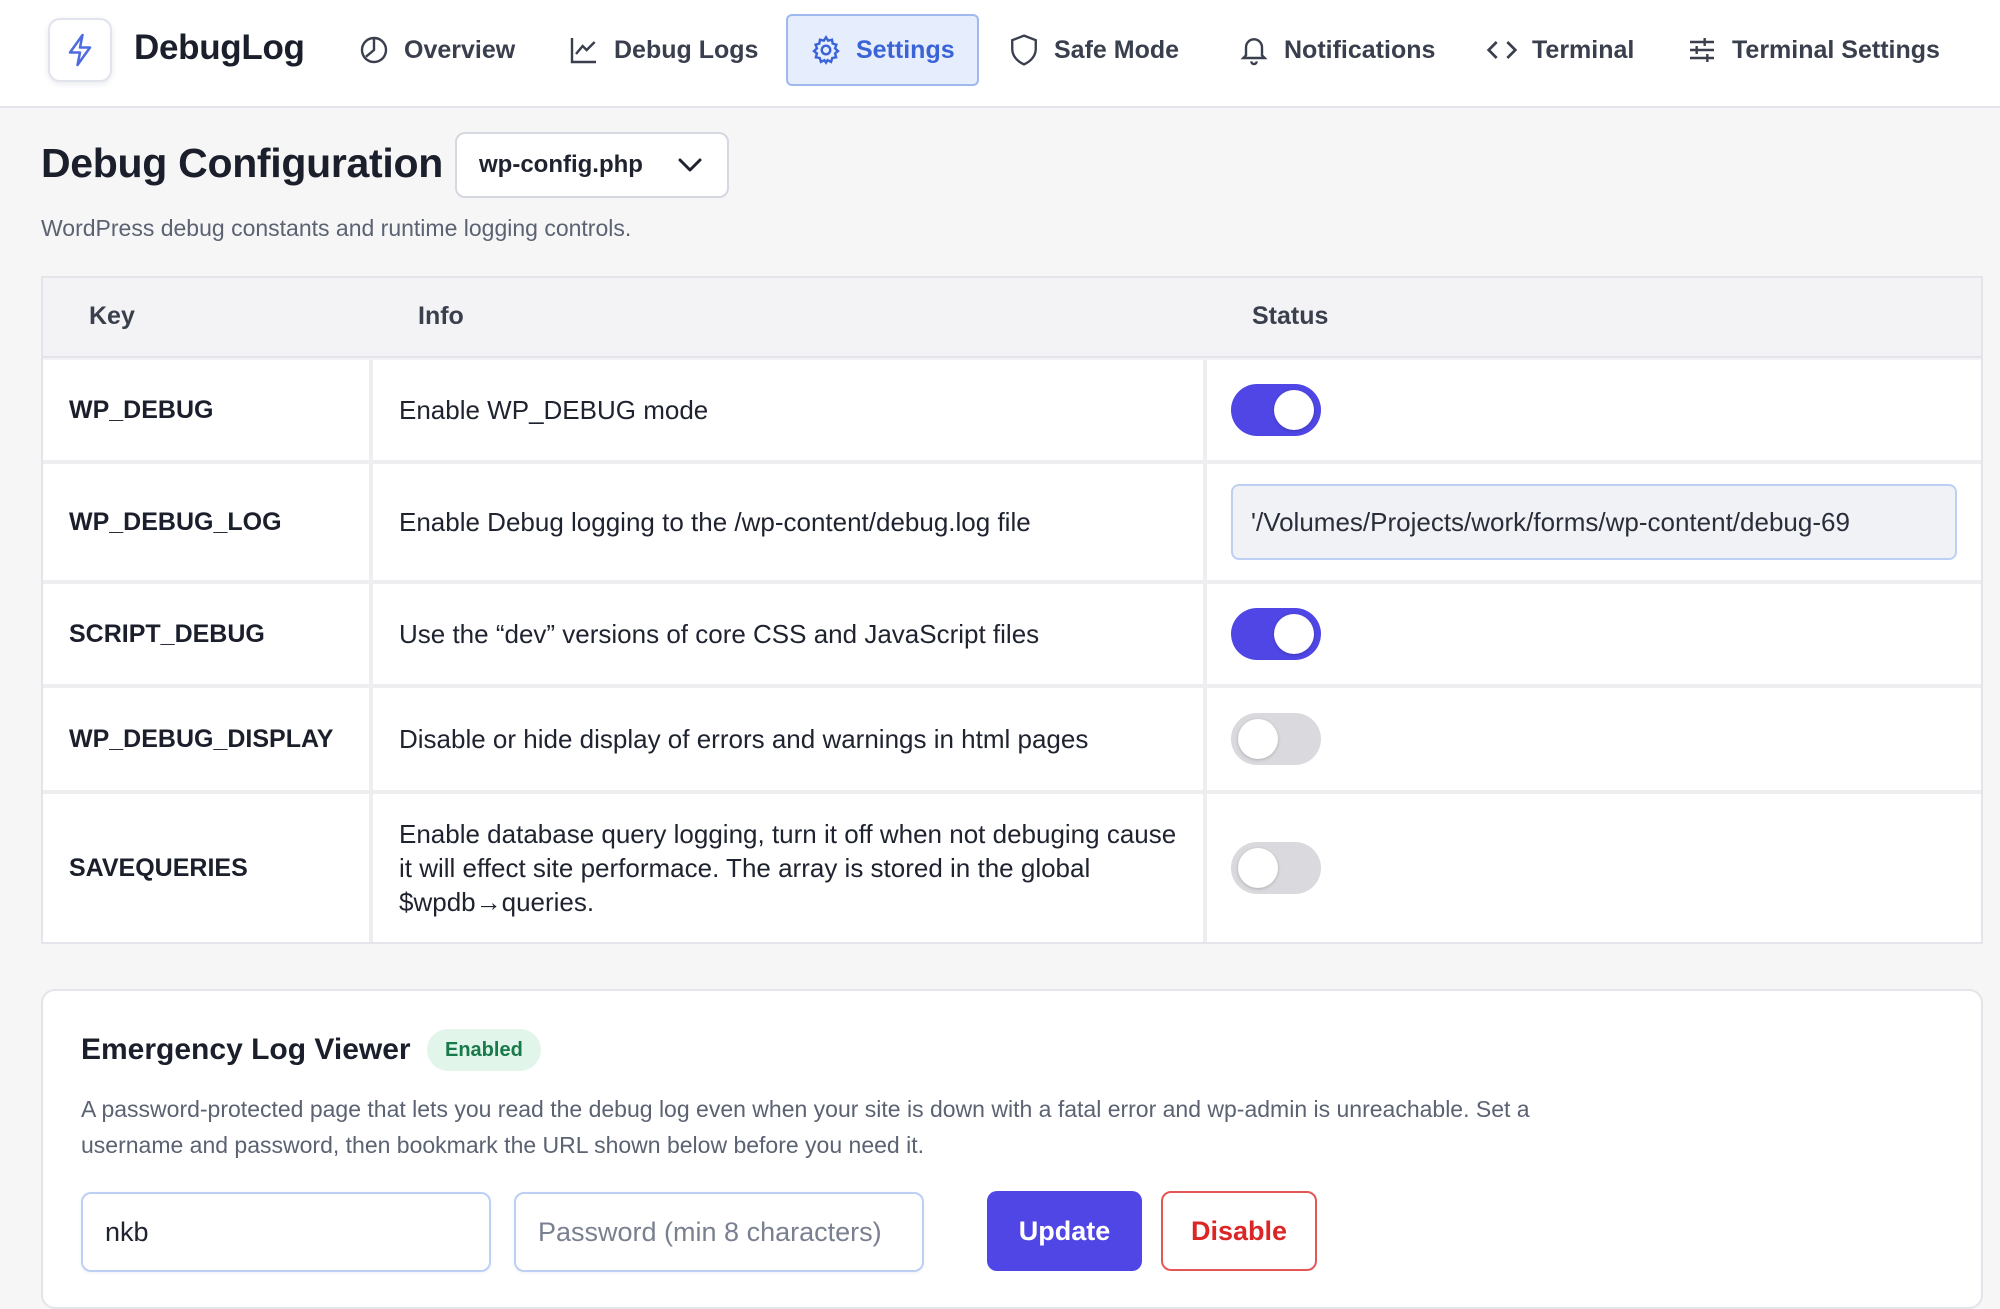  I want to click on config-file-value: wp-config.php, so click(561, 164).